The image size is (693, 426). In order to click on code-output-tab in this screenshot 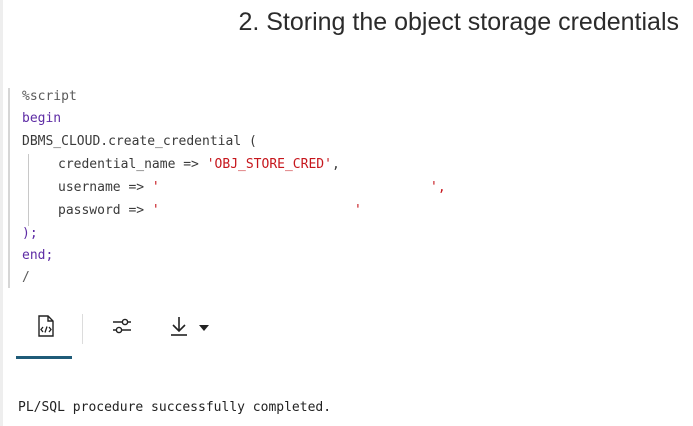, I will do `click(46, 328)`.